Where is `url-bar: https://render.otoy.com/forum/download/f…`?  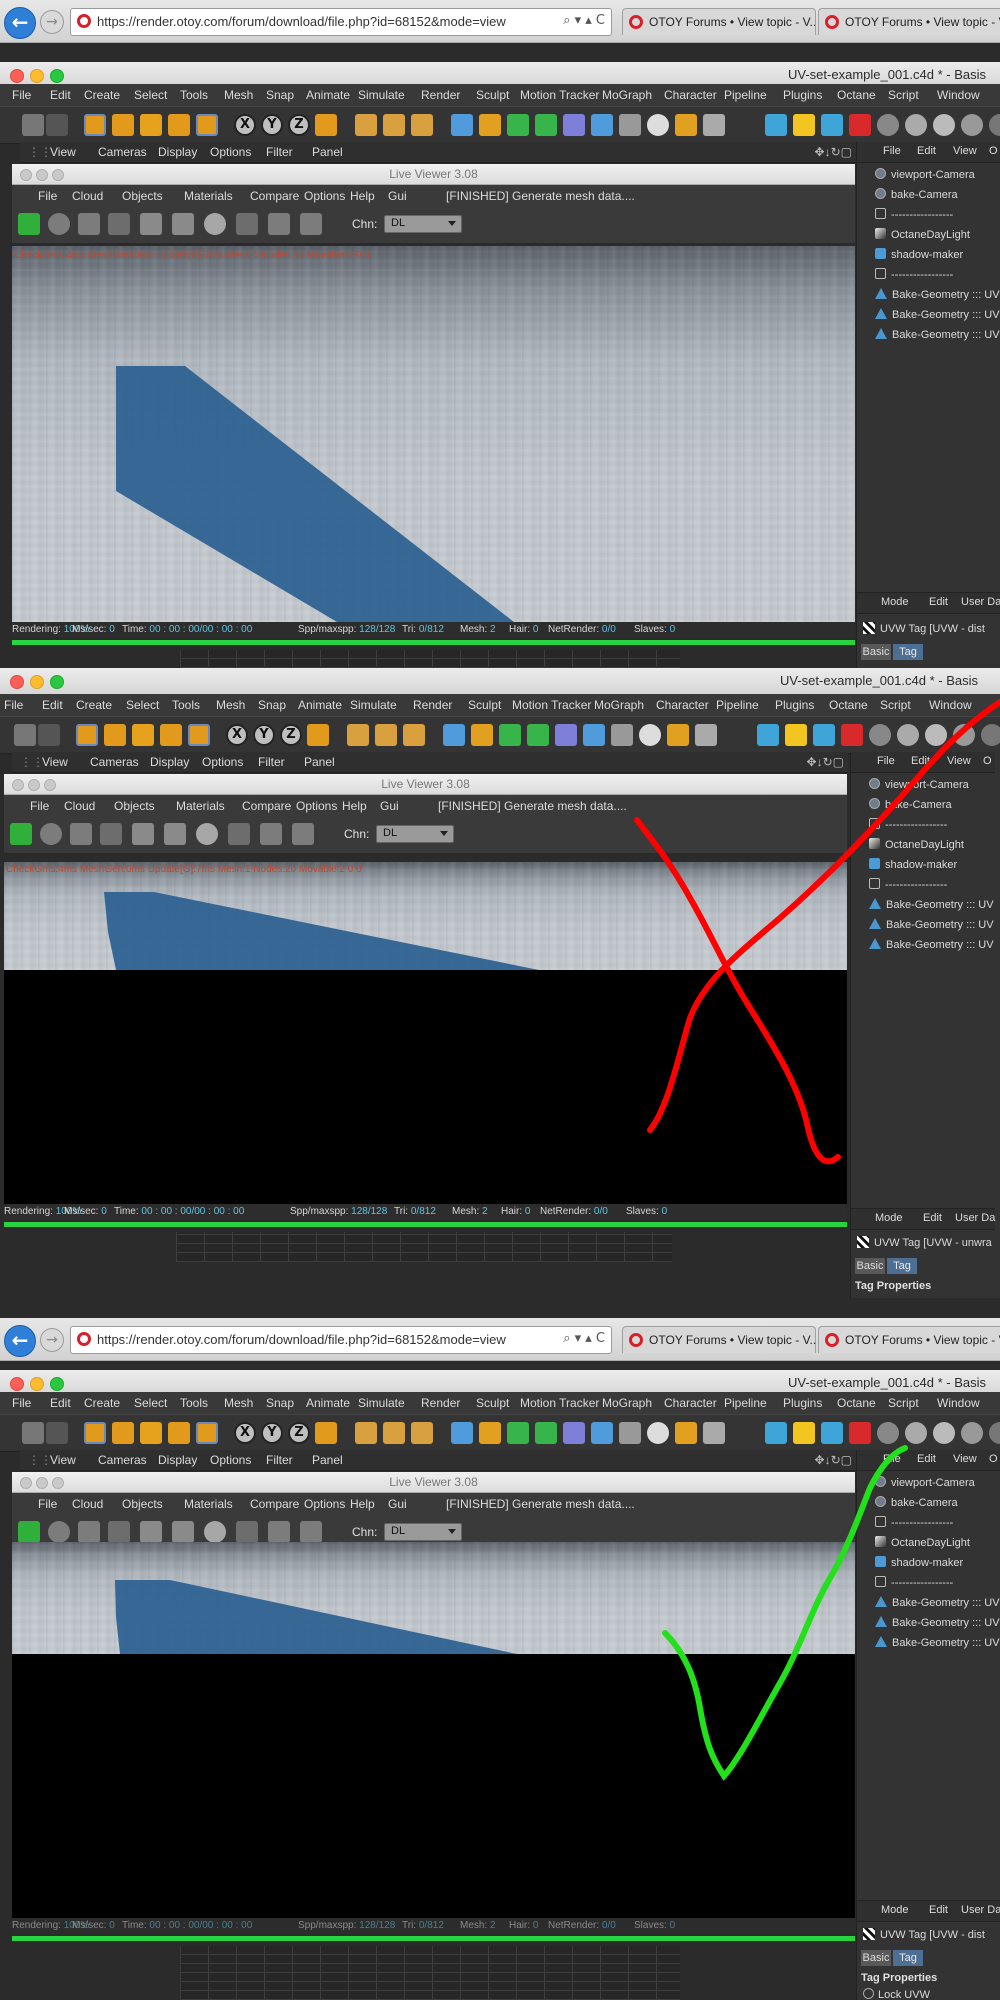 url-bar: https://render.otoy.com/forum/download/f… is located at coordinates (341, 1340).